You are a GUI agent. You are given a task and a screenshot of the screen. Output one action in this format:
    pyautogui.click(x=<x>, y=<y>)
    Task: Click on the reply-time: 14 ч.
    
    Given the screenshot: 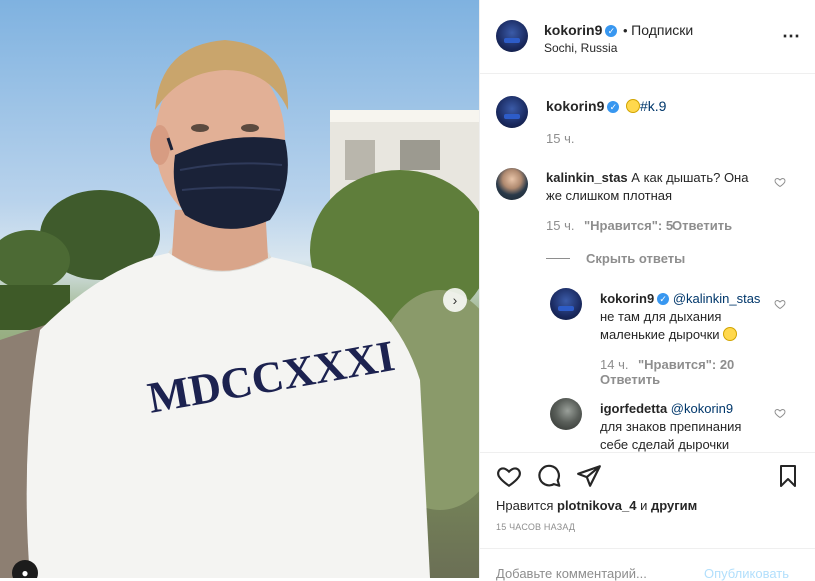 What is the action you would take?
    pyautogui.click(x=614, y=364)
    